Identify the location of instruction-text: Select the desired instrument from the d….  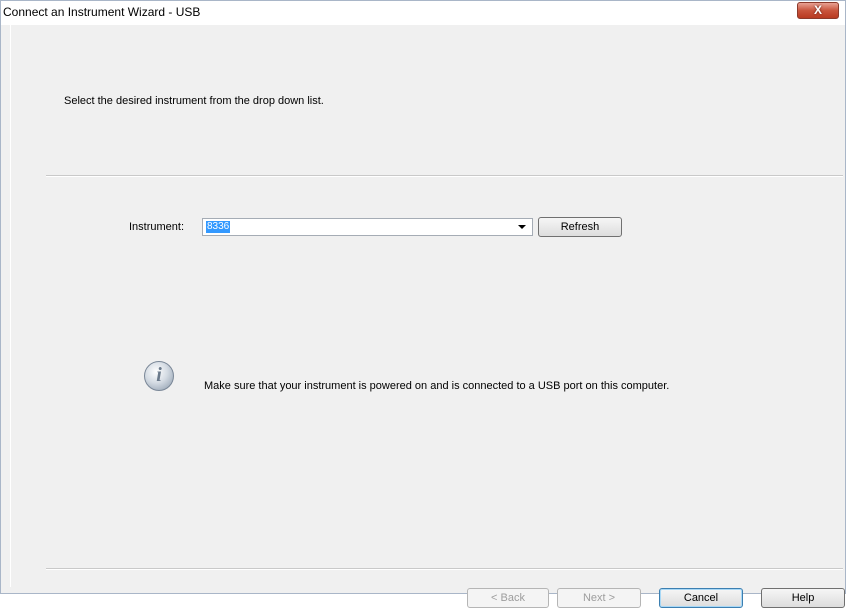
(194, 101).